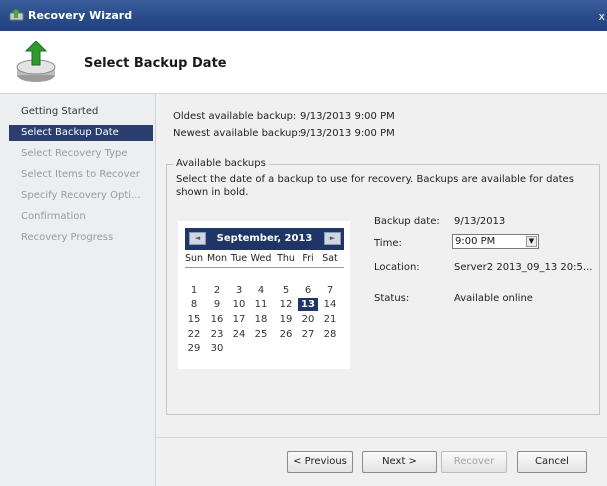  I want to click on nav-step-recovery-progress: Recovery Progress, so click(67, 237).